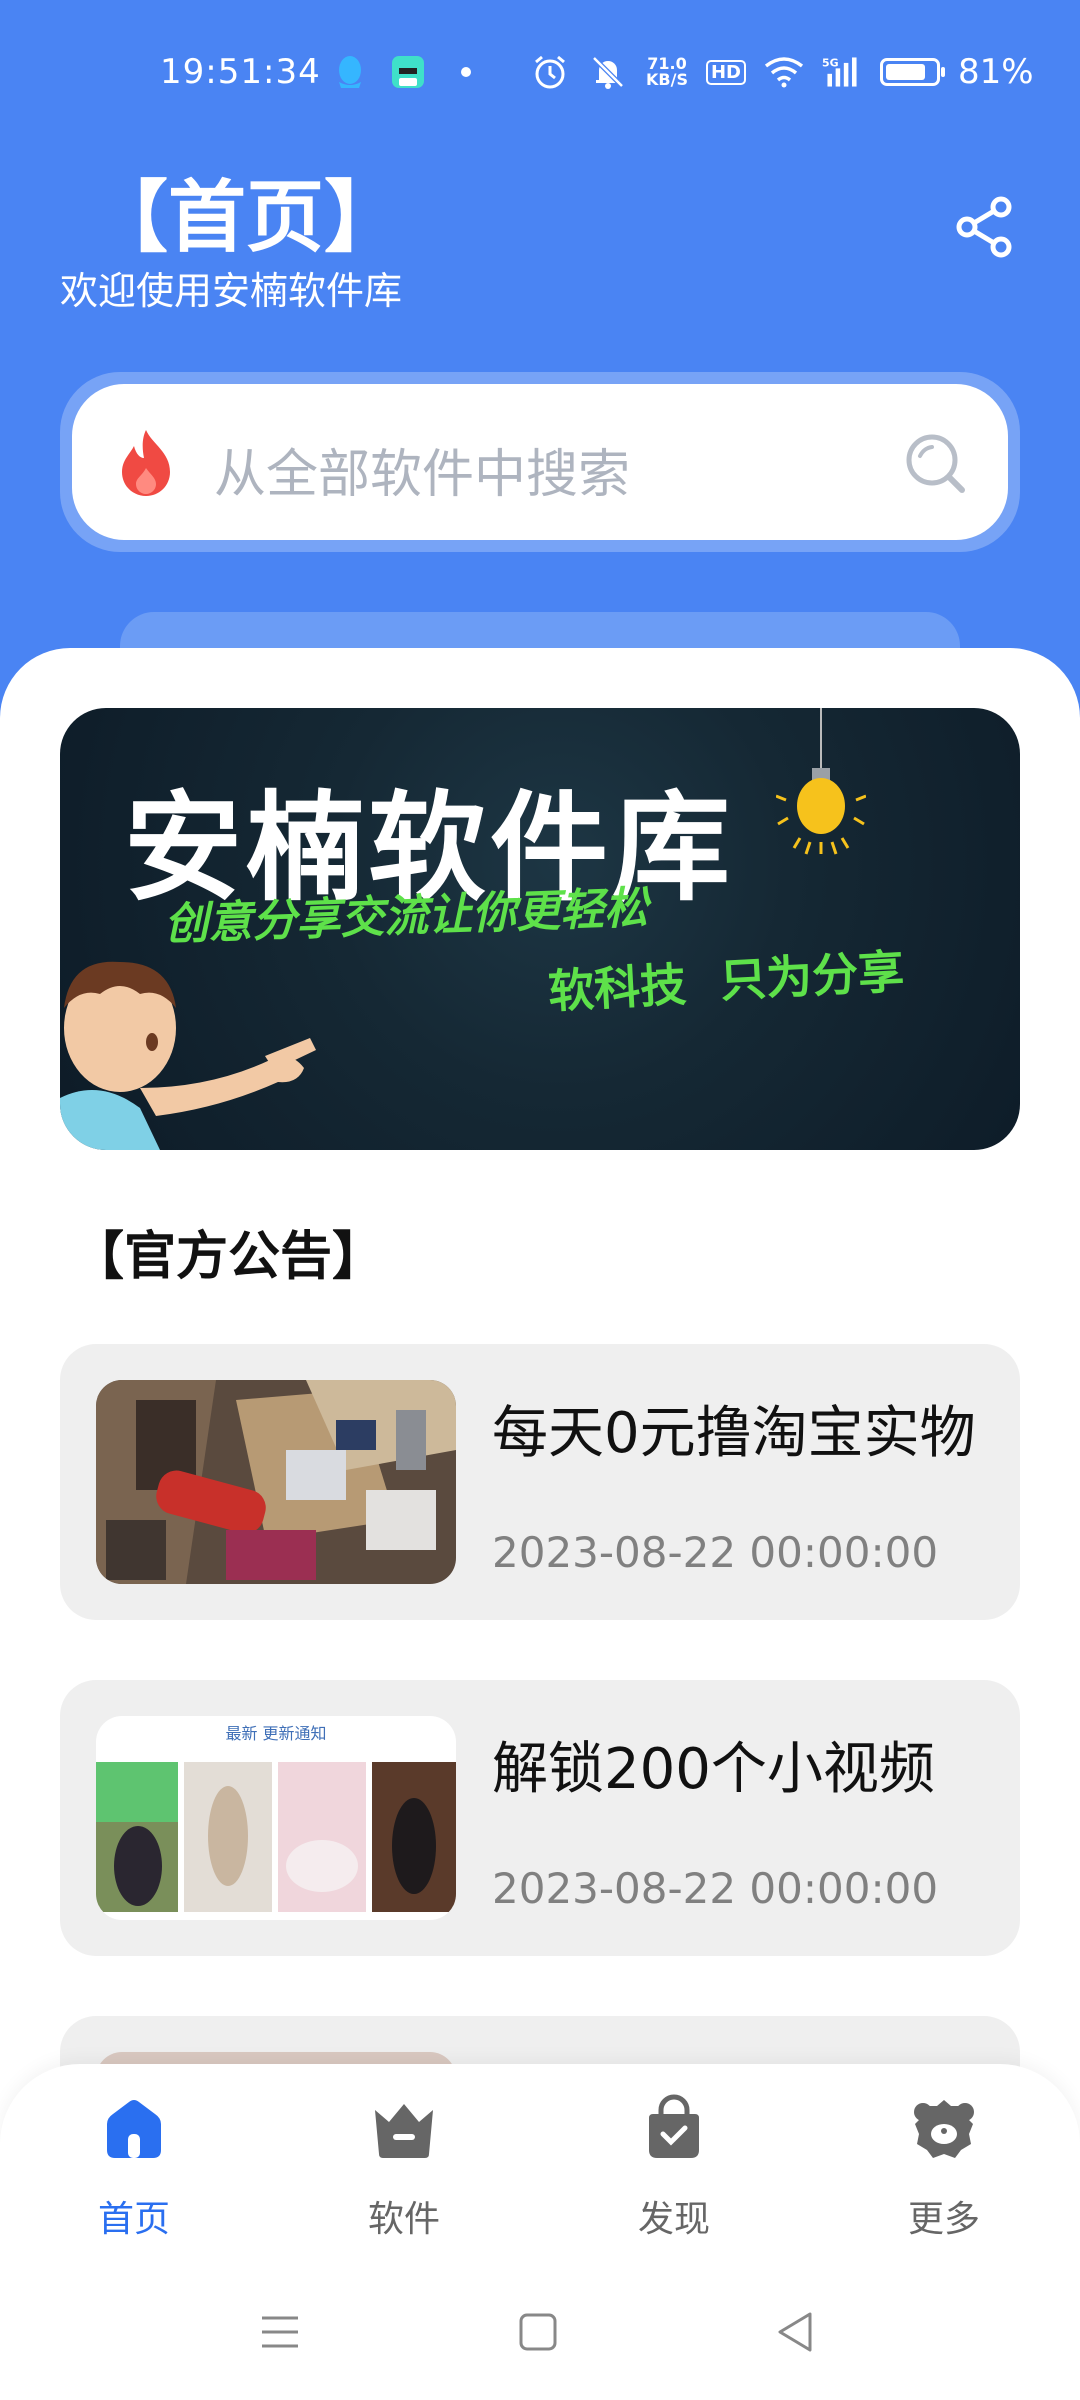 Image resolution: width=1080 pixels, height=2400 pixels. What do you see at coordinates (944, 2129) in the screenshot?
I see `bear-icon` at bounding box center [944, 2129].